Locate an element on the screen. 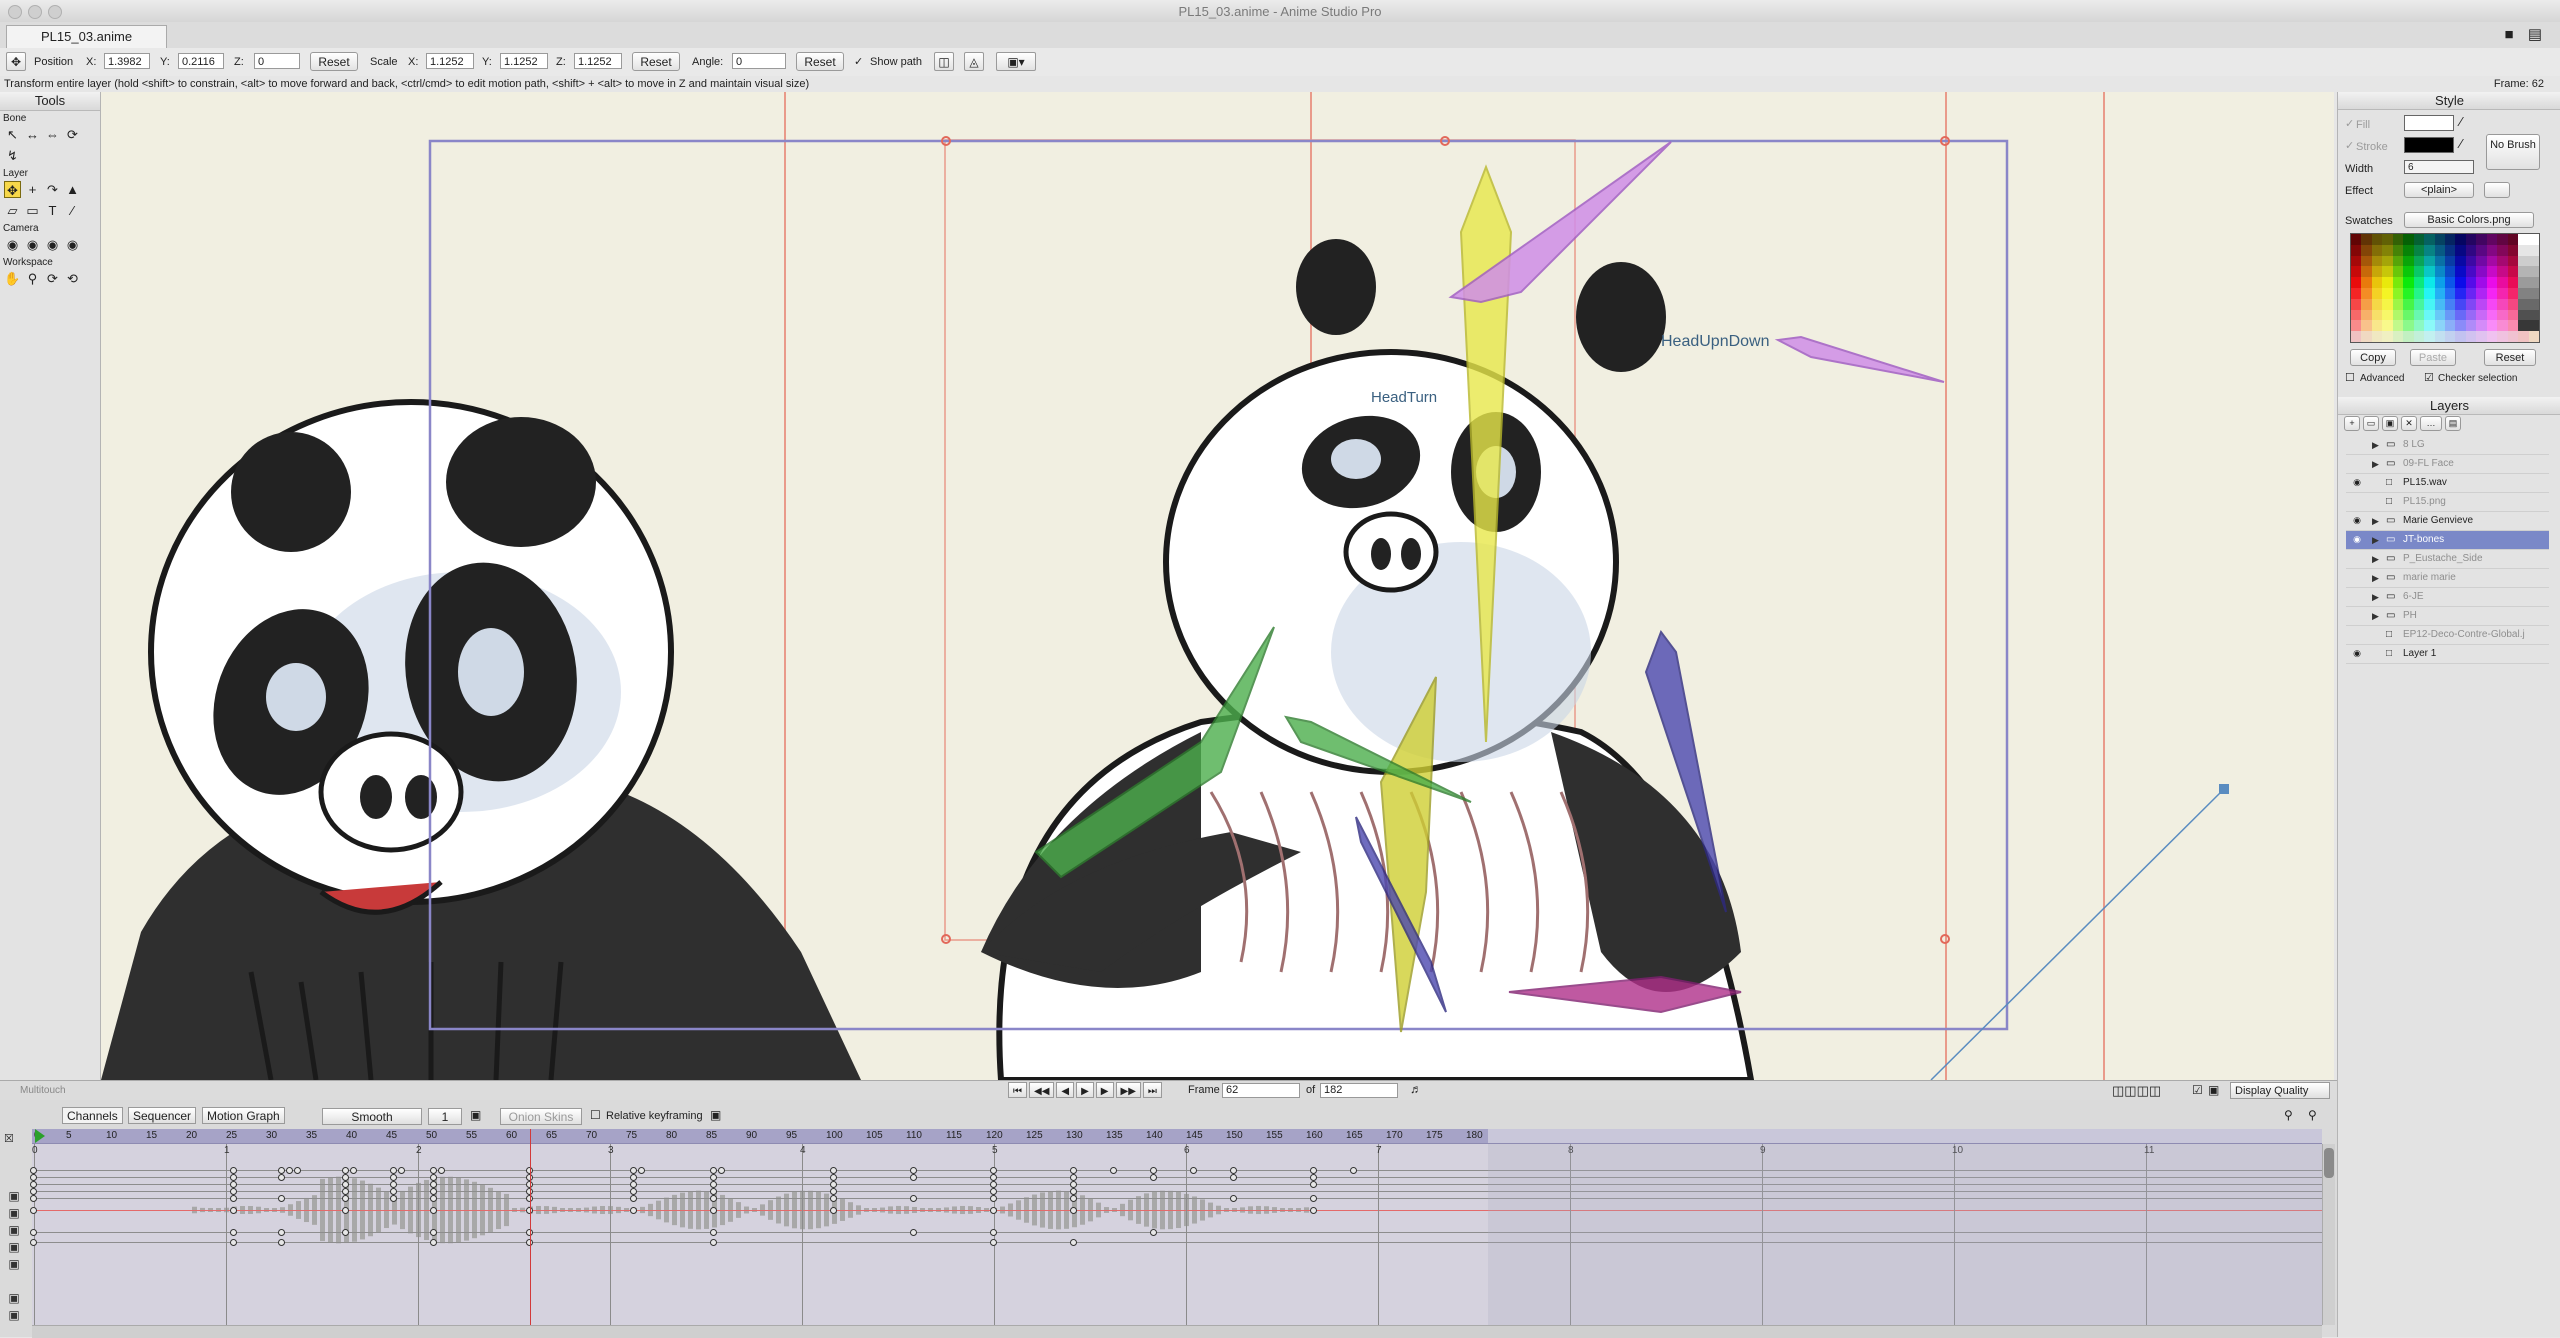 This screenshot has width=2560, height=1338. relative-keyframing-checkbox: ☐ is located at coordinates (595, 1115).